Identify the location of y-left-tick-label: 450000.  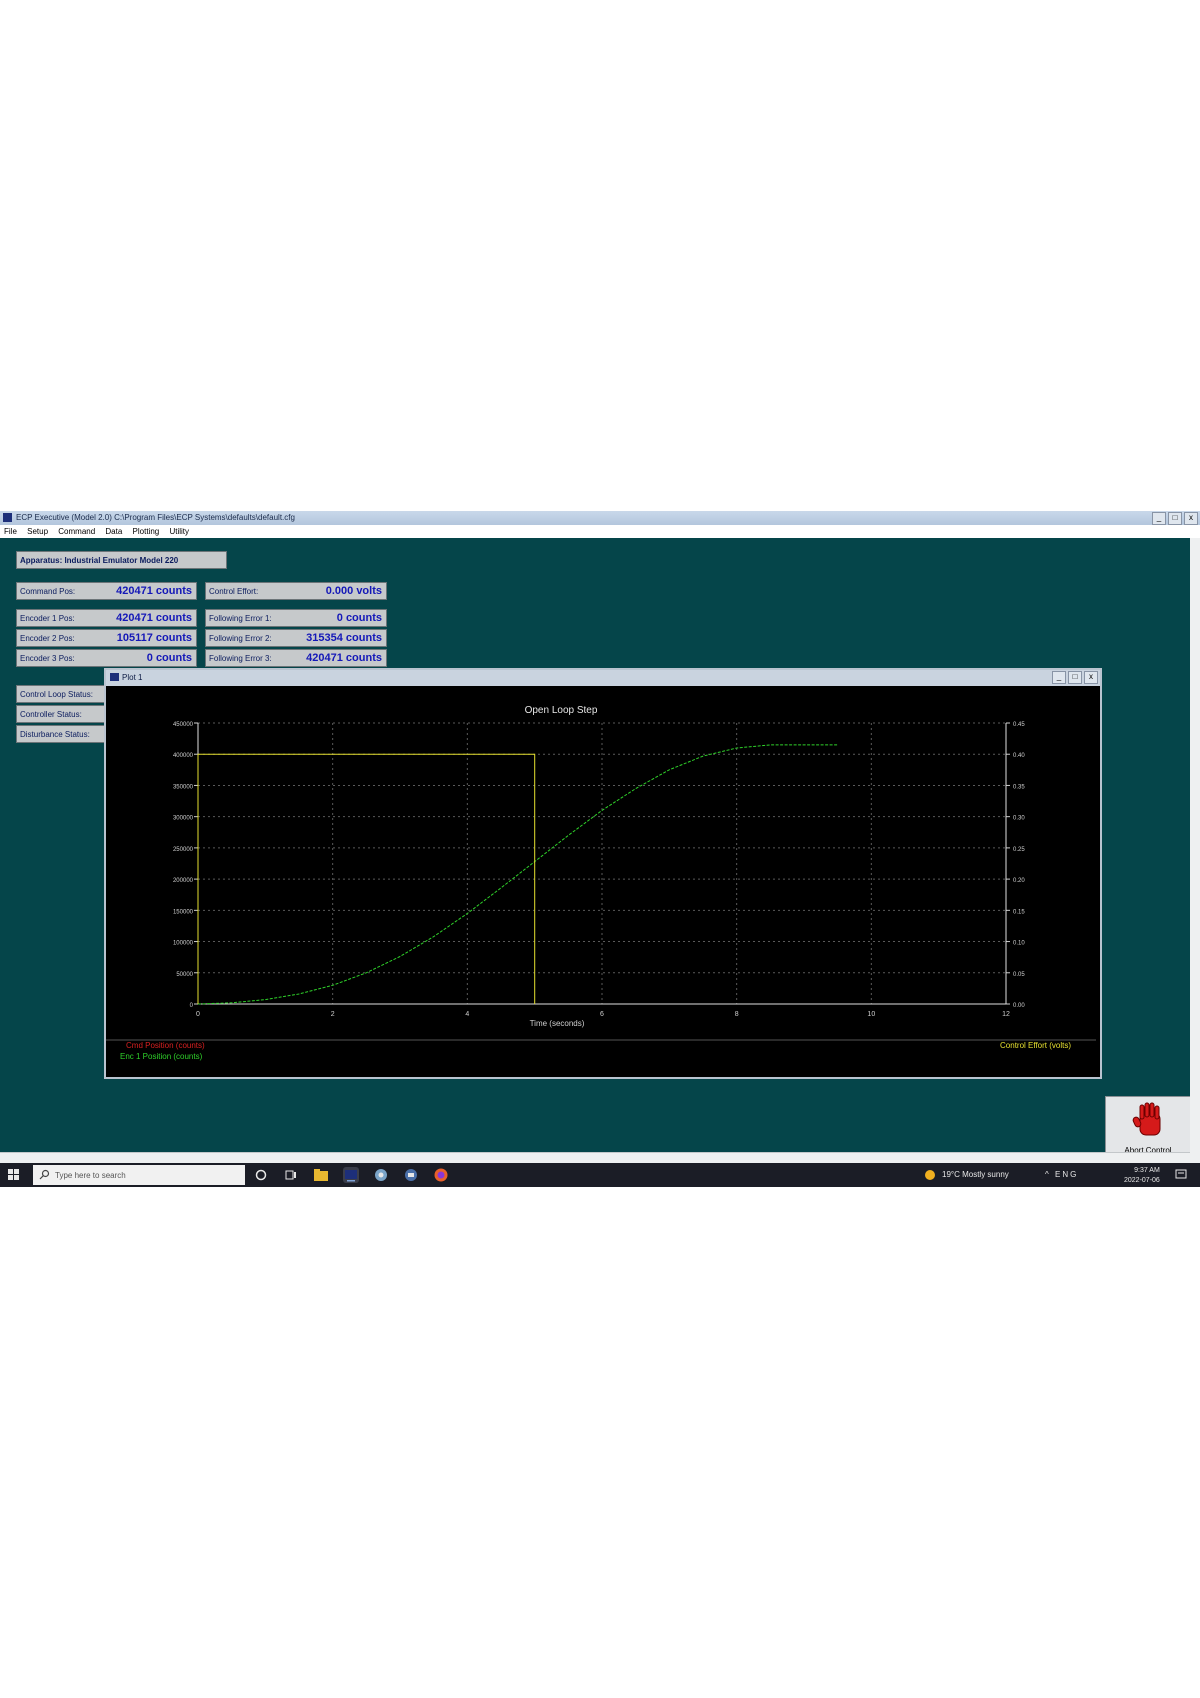
(183, 725).